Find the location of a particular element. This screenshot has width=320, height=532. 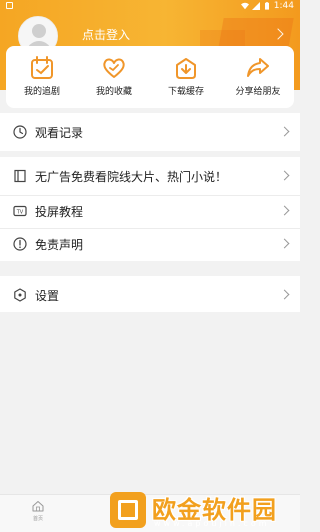

status-bar: 1:44 is located at coordinates (150, 7).